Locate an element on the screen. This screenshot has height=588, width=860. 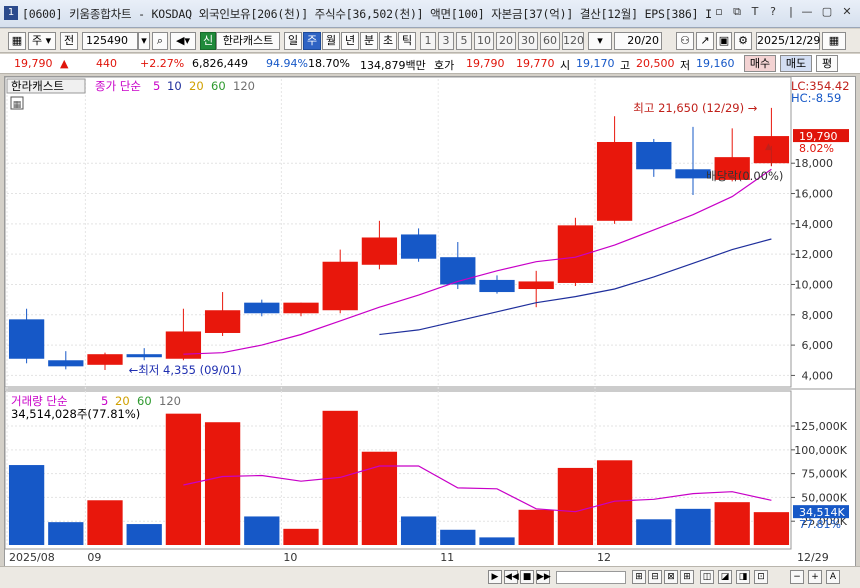
tab-minute: 분 is located at coordinates (369, 41).